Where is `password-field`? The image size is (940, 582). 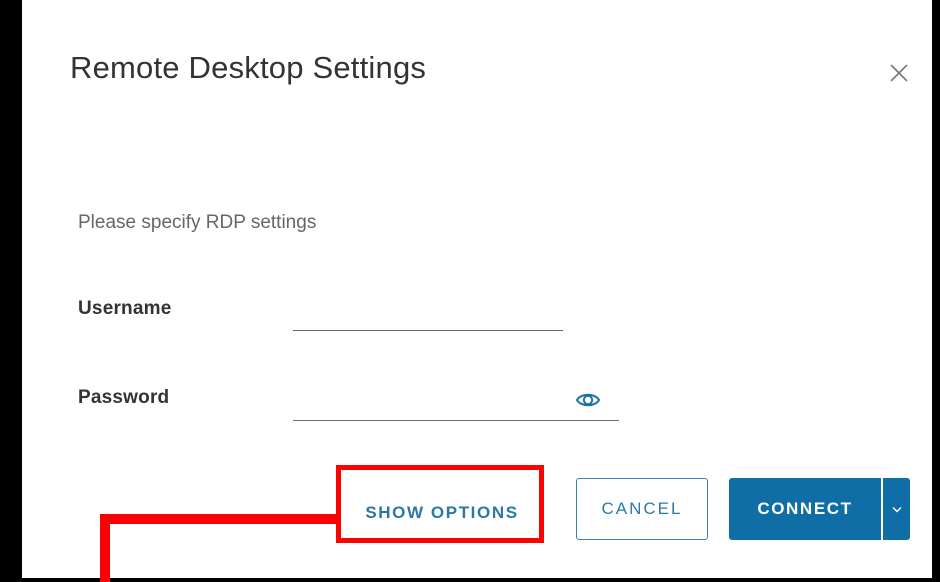 password-field is located at coordinates (456, 405).